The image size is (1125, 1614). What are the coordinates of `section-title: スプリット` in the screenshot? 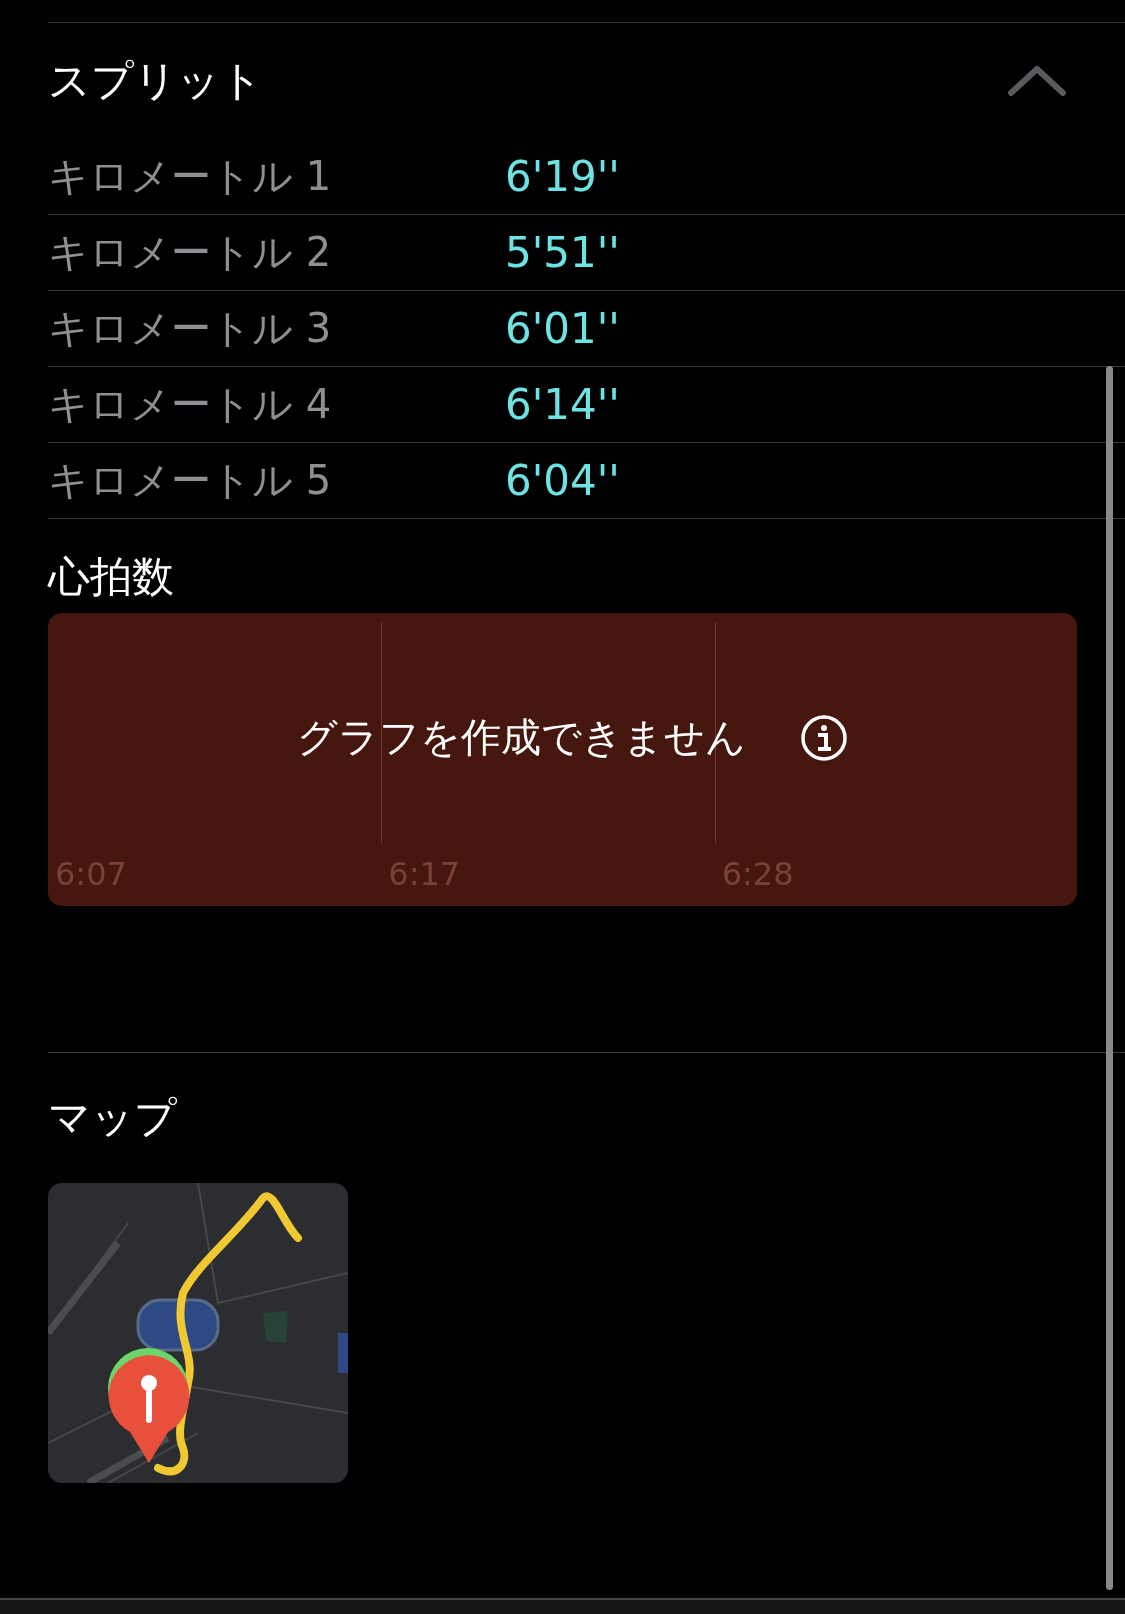 It's located at (155, 81).